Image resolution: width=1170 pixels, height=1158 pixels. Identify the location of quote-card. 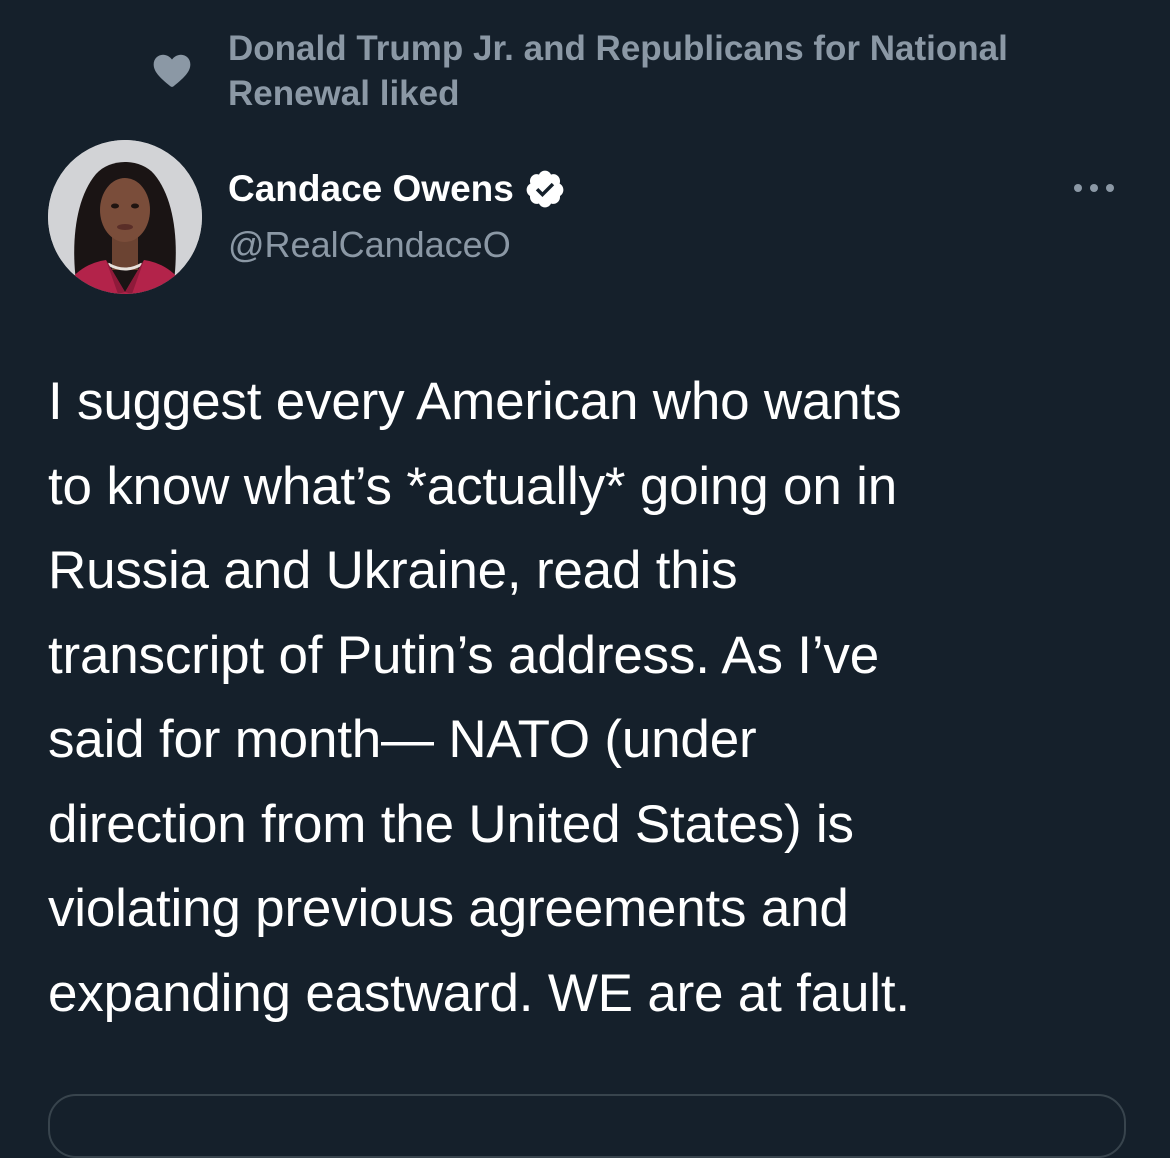
(587, 1126).